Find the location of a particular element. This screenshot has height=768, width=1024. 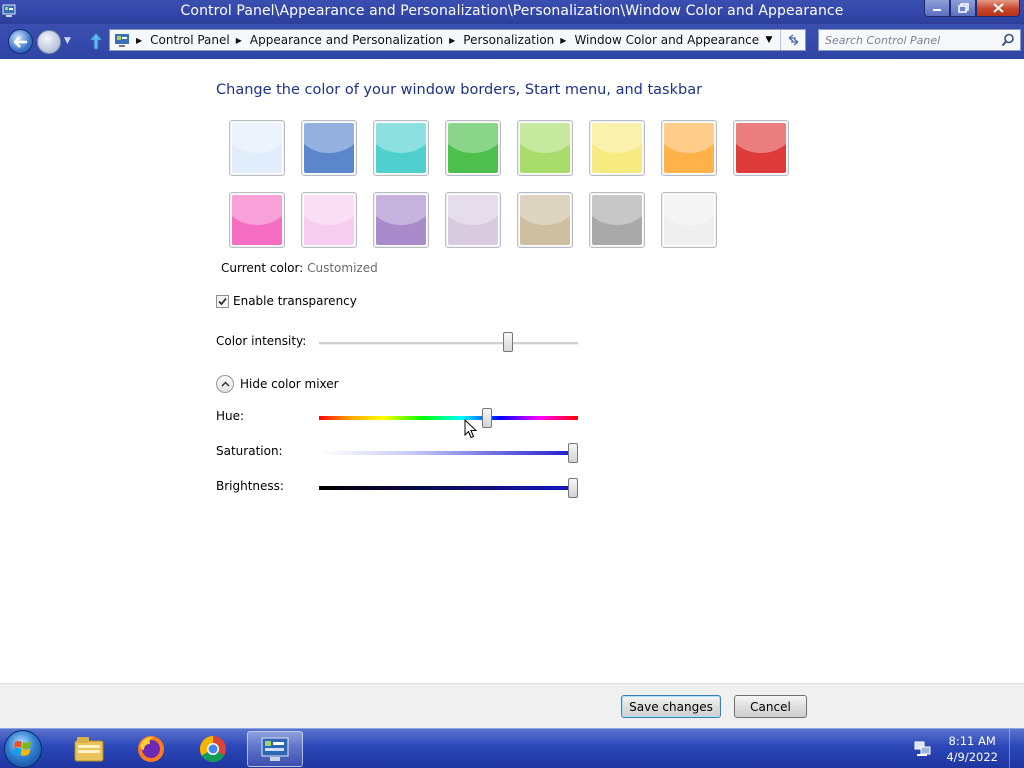

color-intensity-slider is located at coordinates (448, 343).